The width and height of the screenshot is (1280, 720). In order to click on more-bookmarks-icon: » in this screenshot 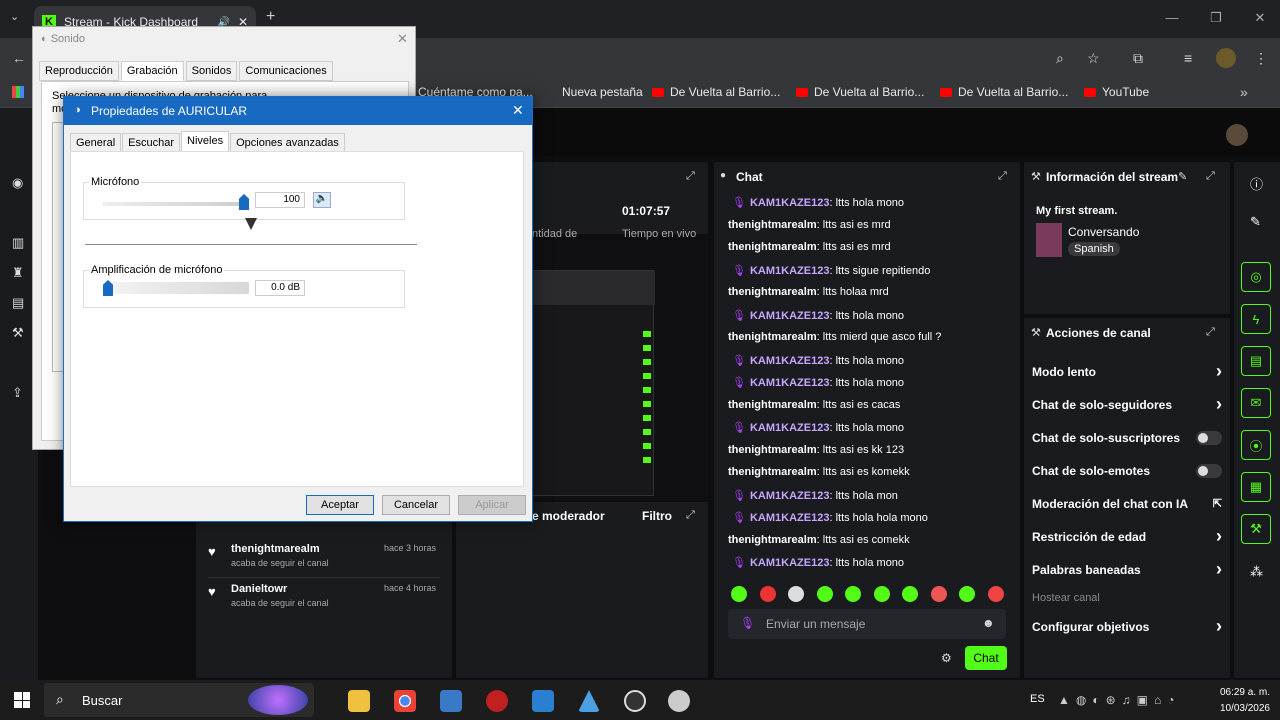, I will do `click(1244, 92)`.